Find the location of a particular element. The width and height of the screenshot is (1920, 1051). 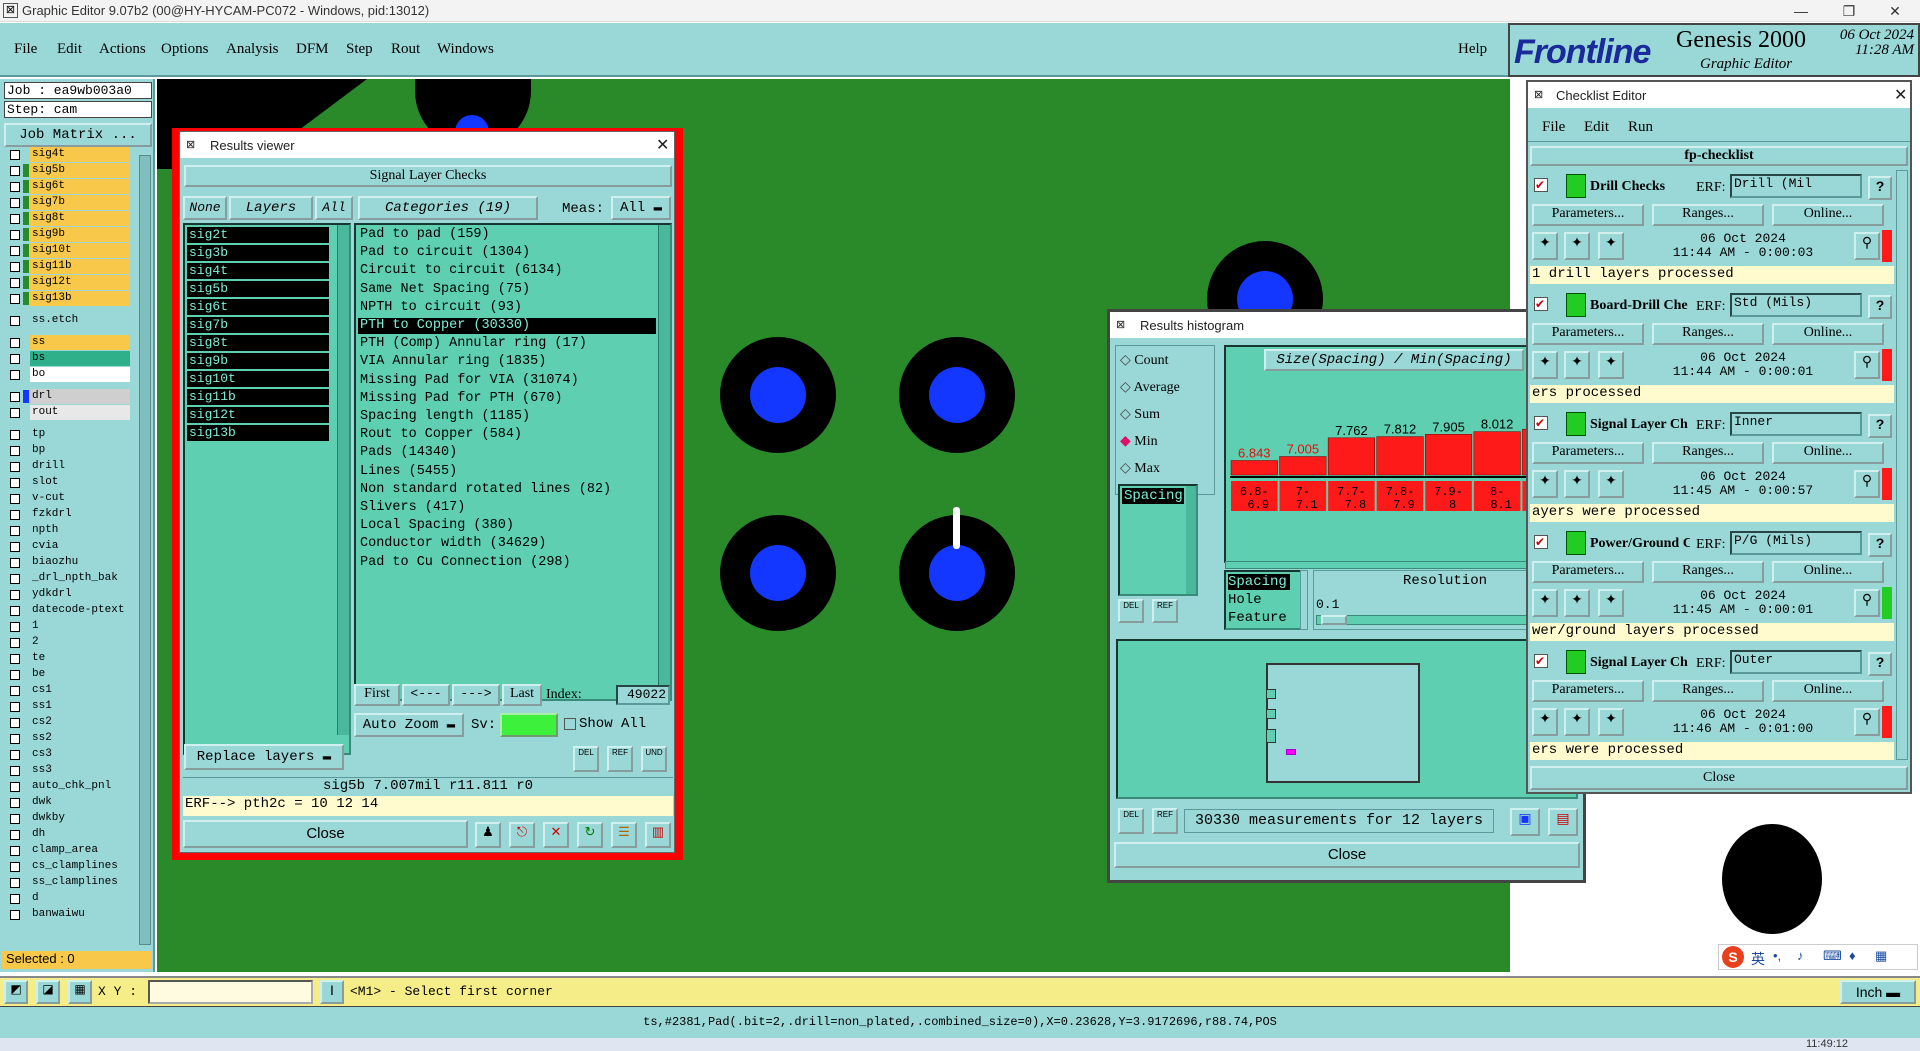

exit-icon: ⎋ is located at coordinates (522, 835).